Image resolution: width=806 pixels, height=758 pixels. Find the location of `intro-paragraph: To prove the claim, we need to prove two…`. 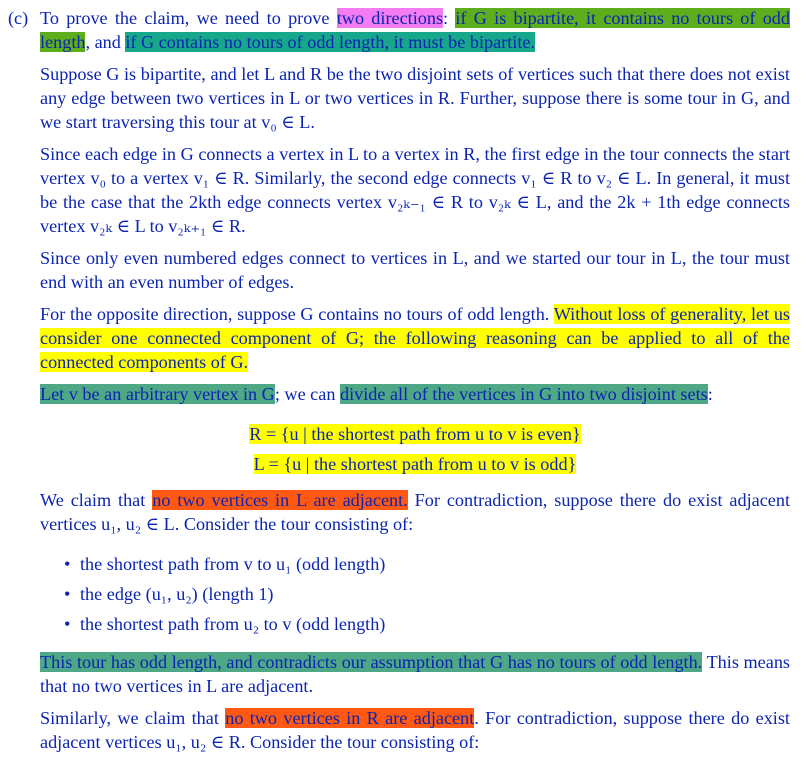

intro-paragraph: To prove the claim, we need to prove two… is located at coordinates (415, 30).